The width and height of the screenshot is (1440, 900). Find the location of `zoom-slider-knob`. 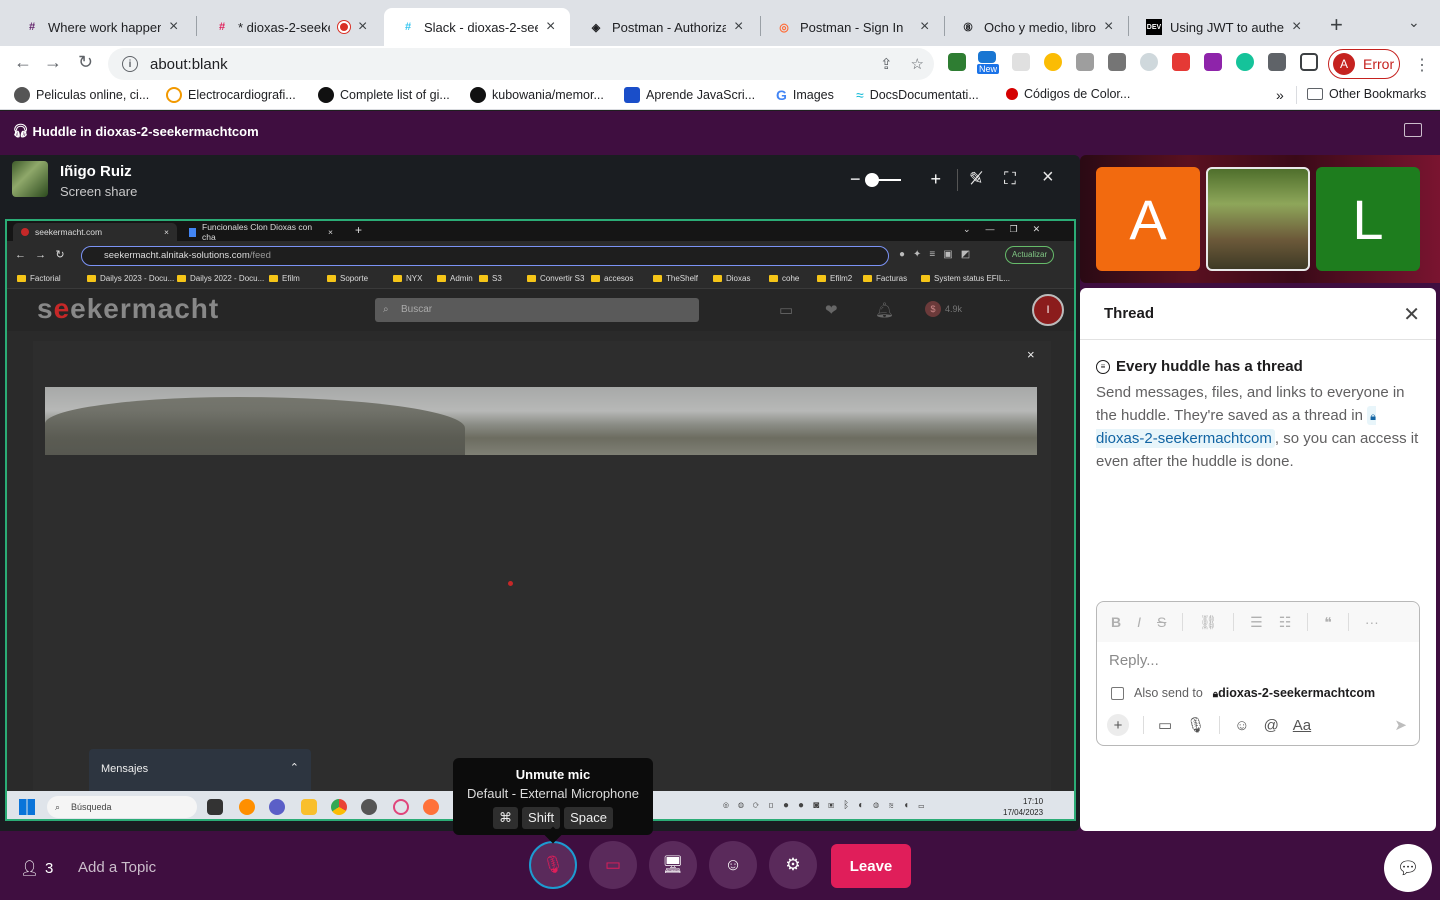

zoom-slider-knob is located at coordinates (871, 179).